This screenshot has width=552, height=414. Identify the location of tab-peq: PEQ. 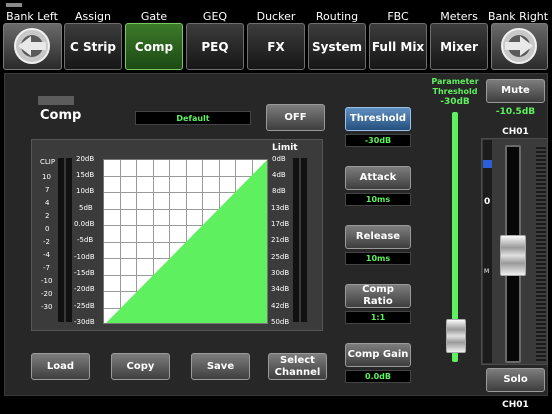
(215, 46).